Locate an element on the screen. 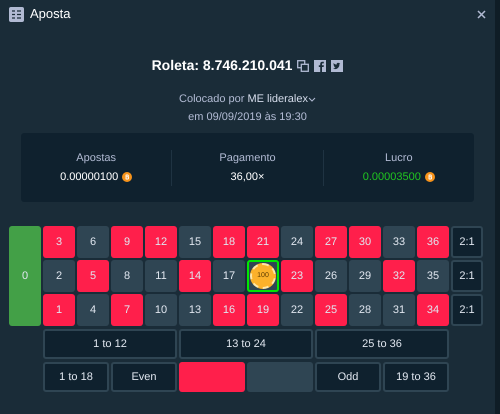  number-cell: 15 is located at coordinates (195, 242).